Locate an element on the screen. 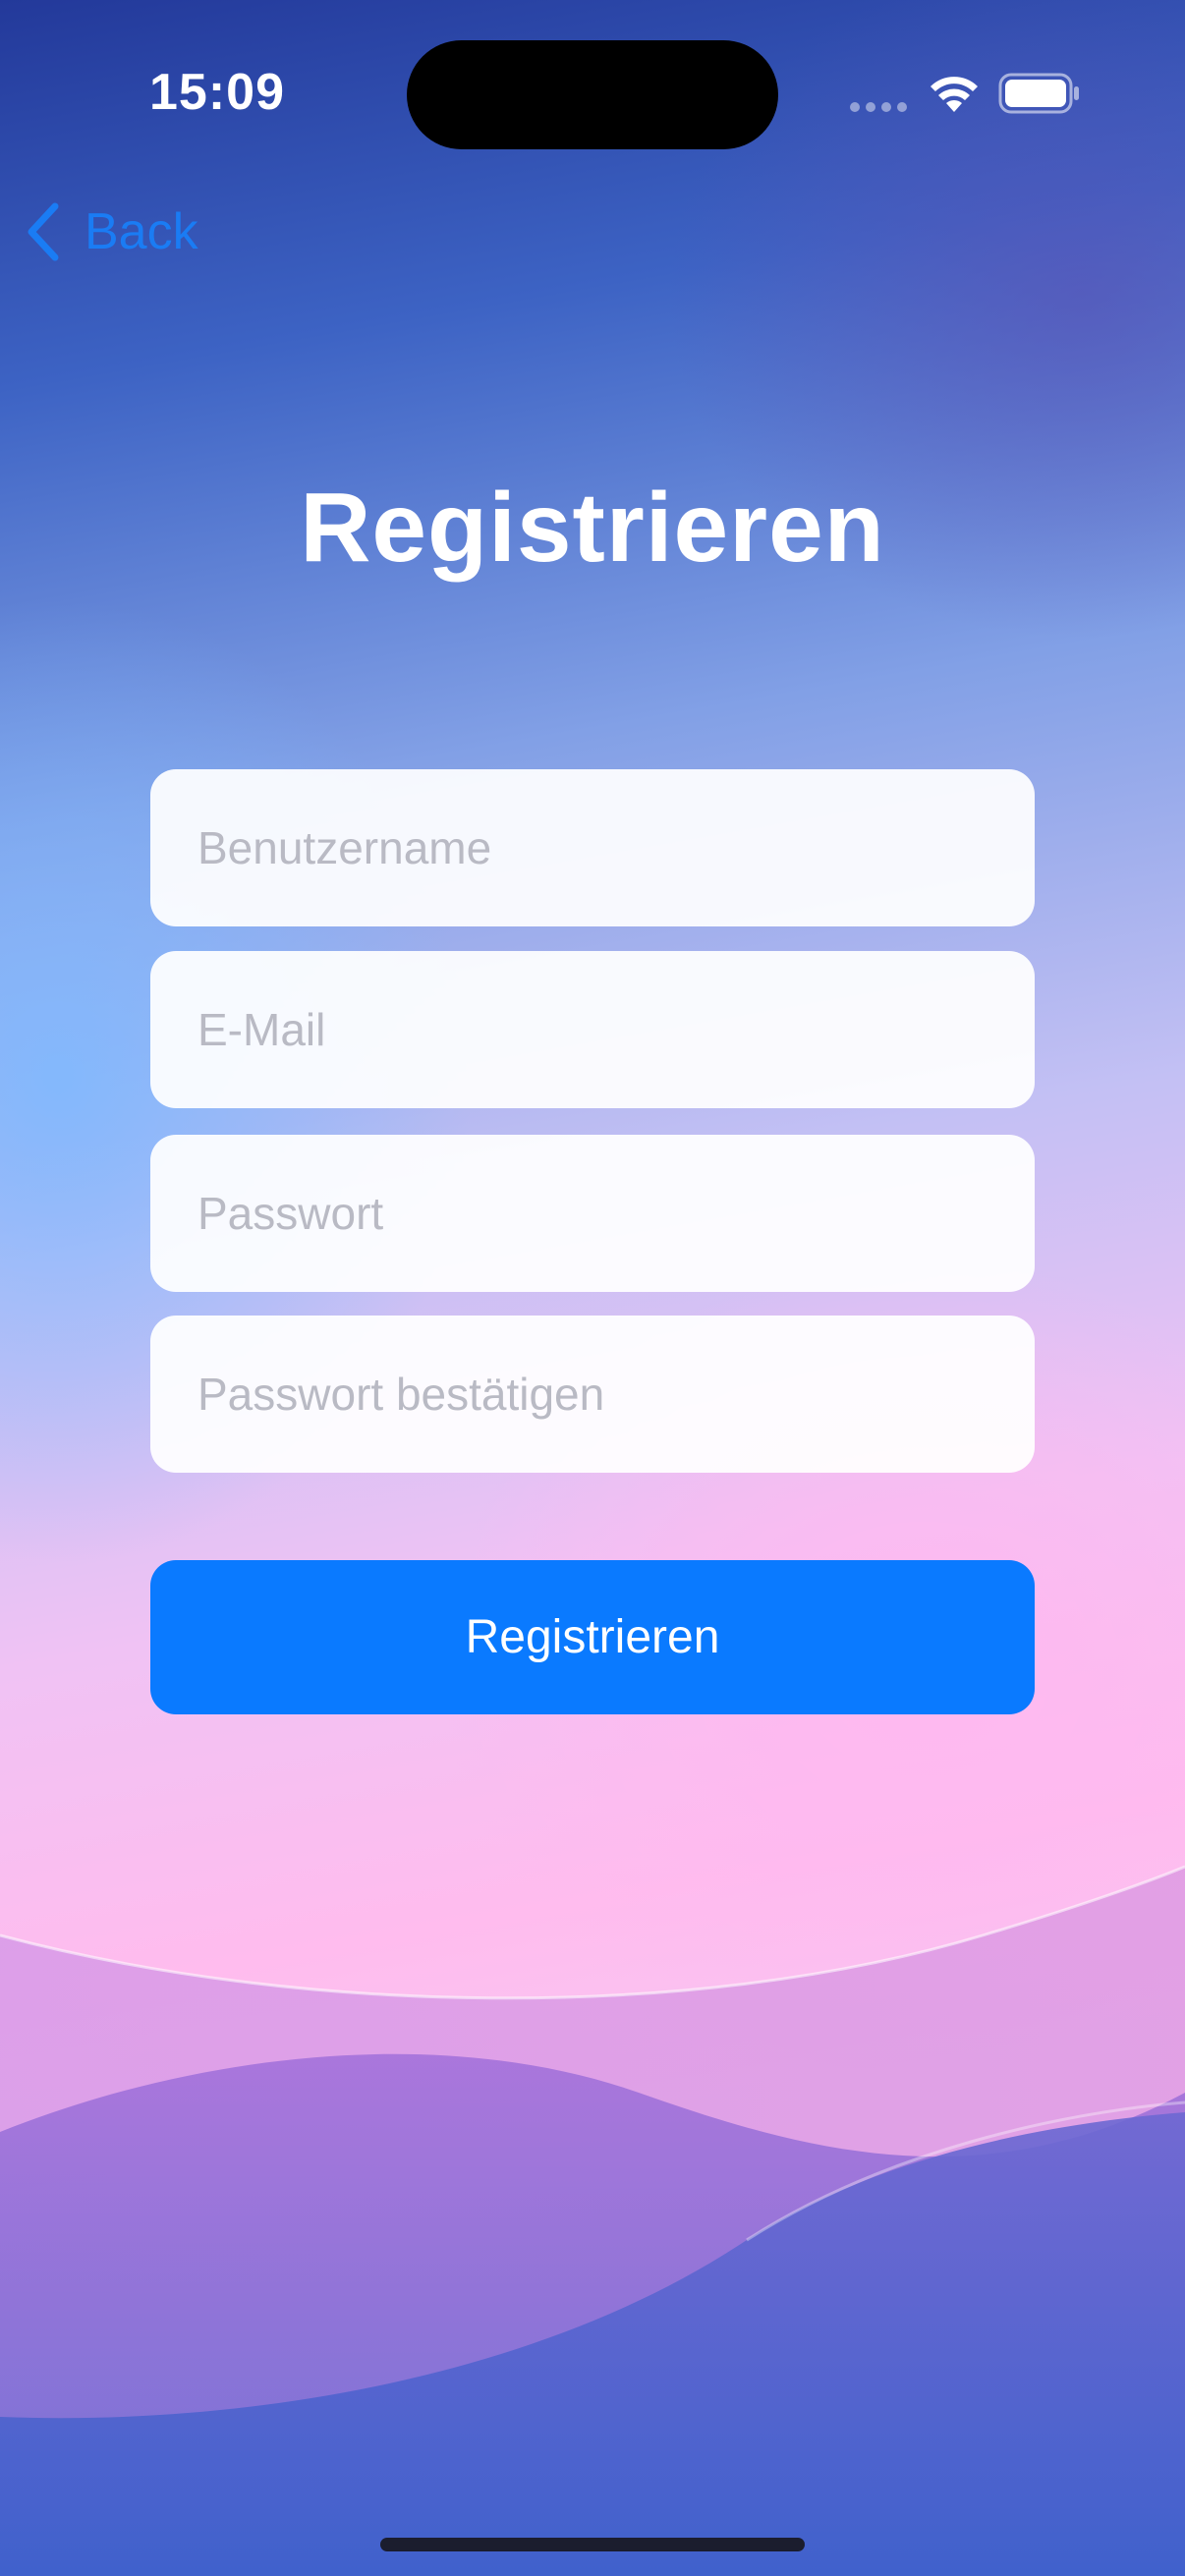 This screenshot has width=1185, height=2576. chevron-left-icon is located at coordinates (44, 231).